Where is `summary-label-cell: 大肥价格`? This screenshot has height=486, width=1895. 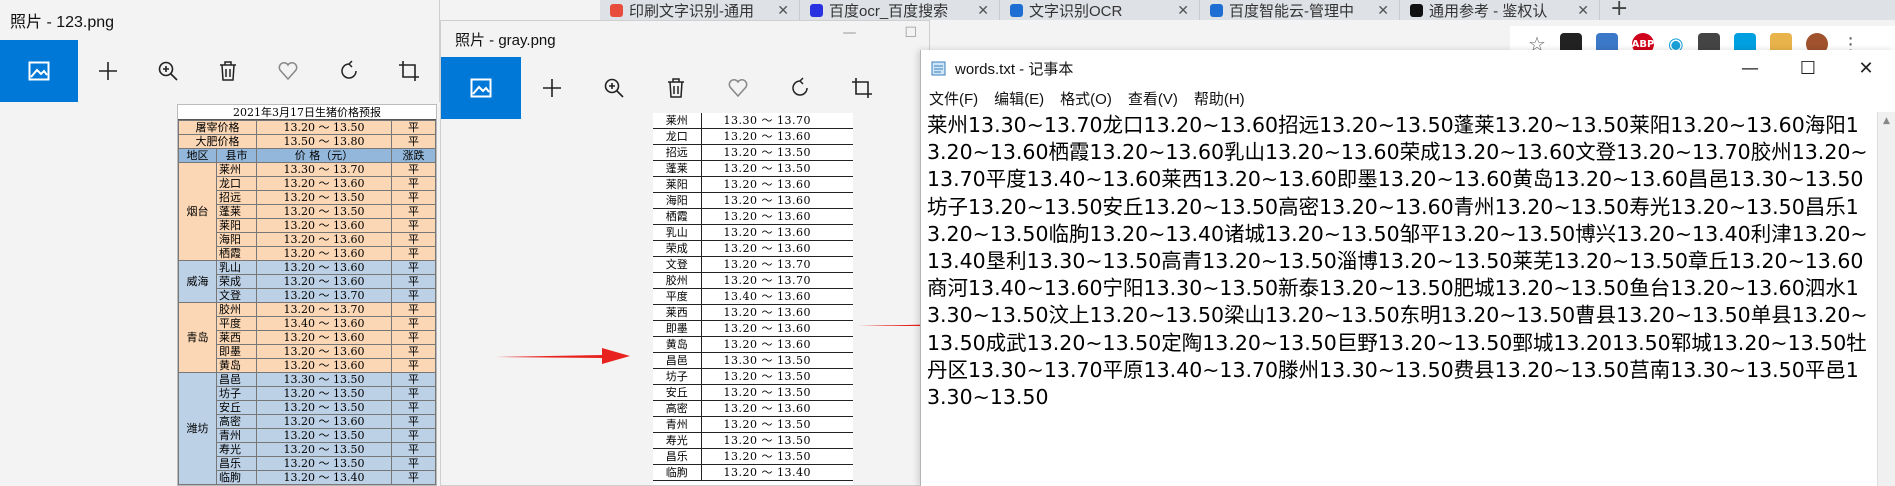
summary-label-cell: 大肥价格 is located at coordinates (217, 141).